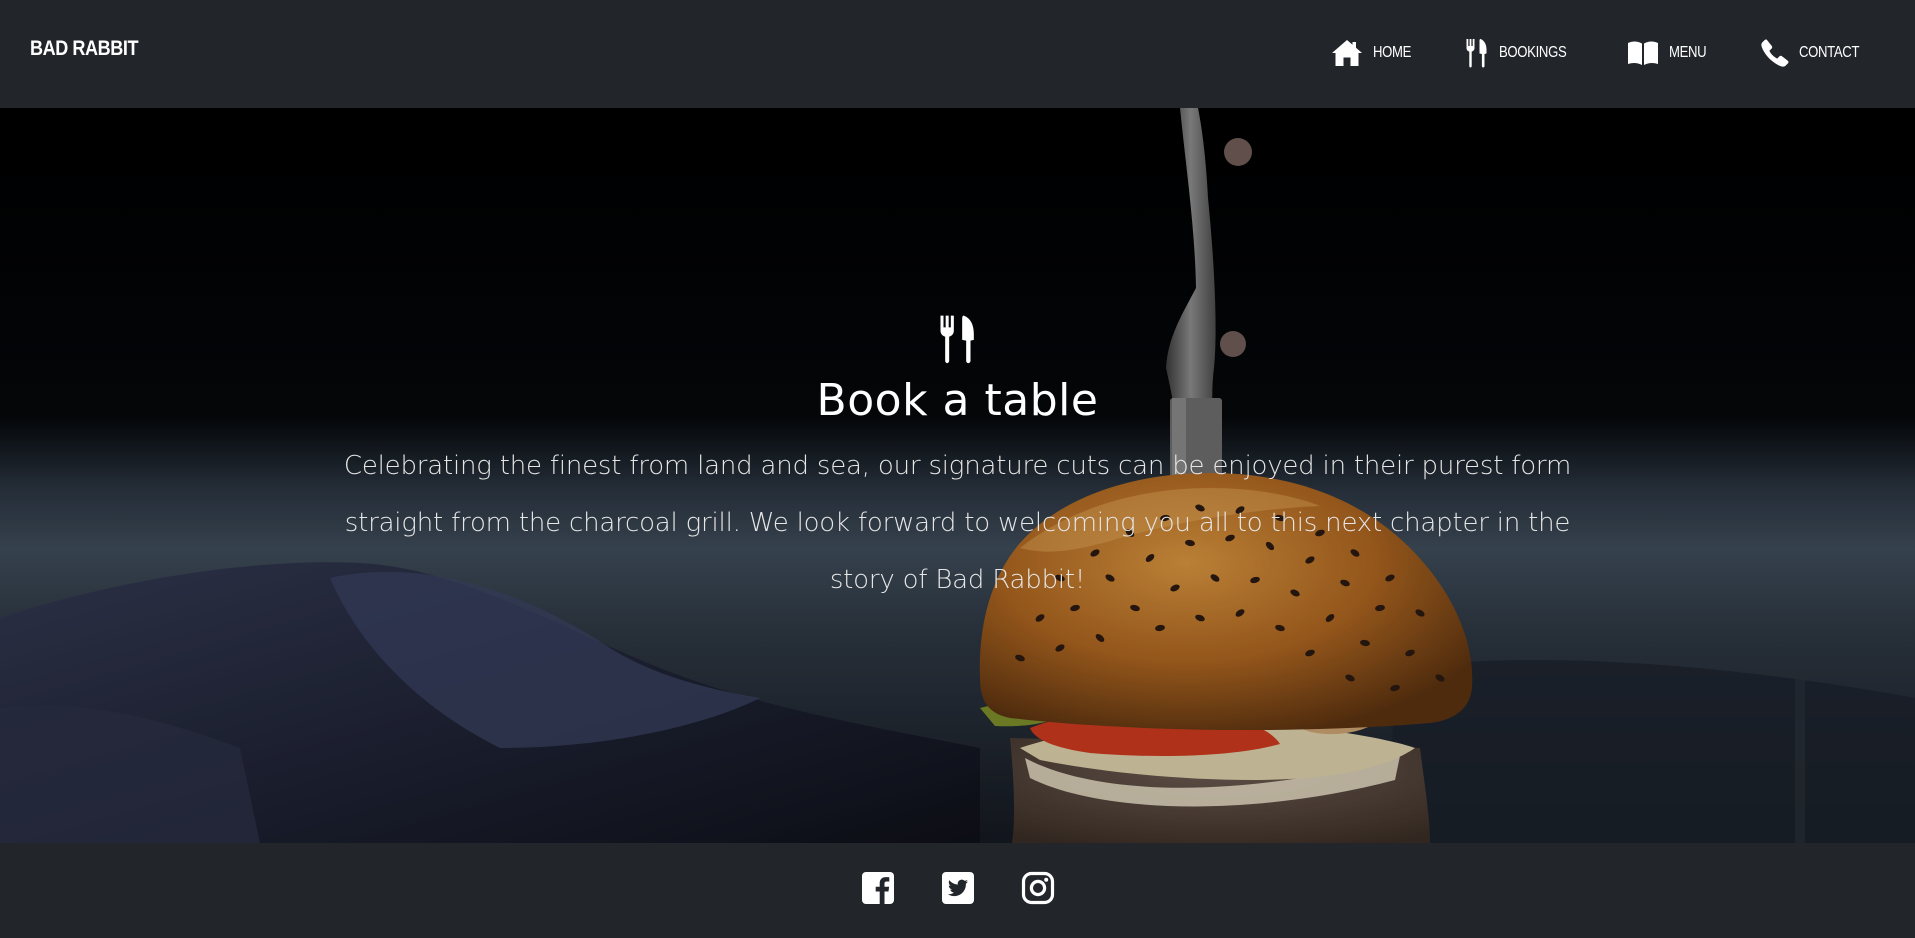  I want to click on nav-item-home: HOME, so click(1375, 53).